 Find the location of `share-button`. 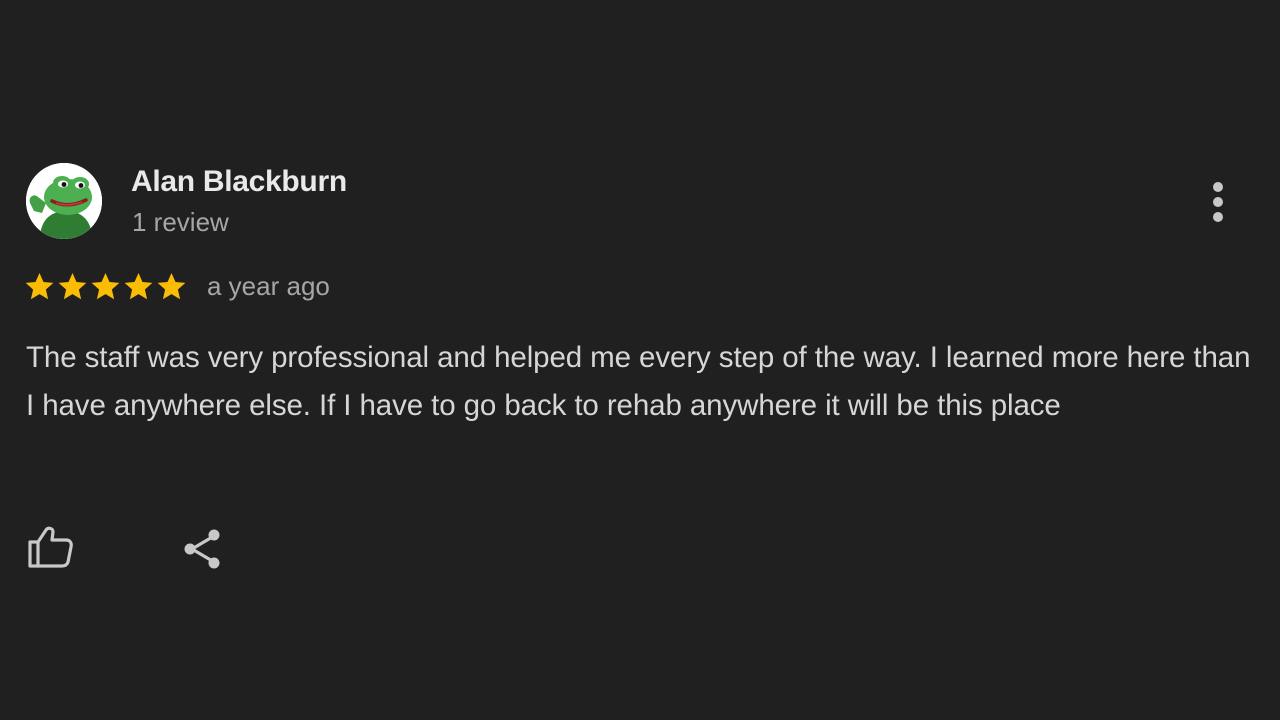

share-button is located at coordinates (203, 549).